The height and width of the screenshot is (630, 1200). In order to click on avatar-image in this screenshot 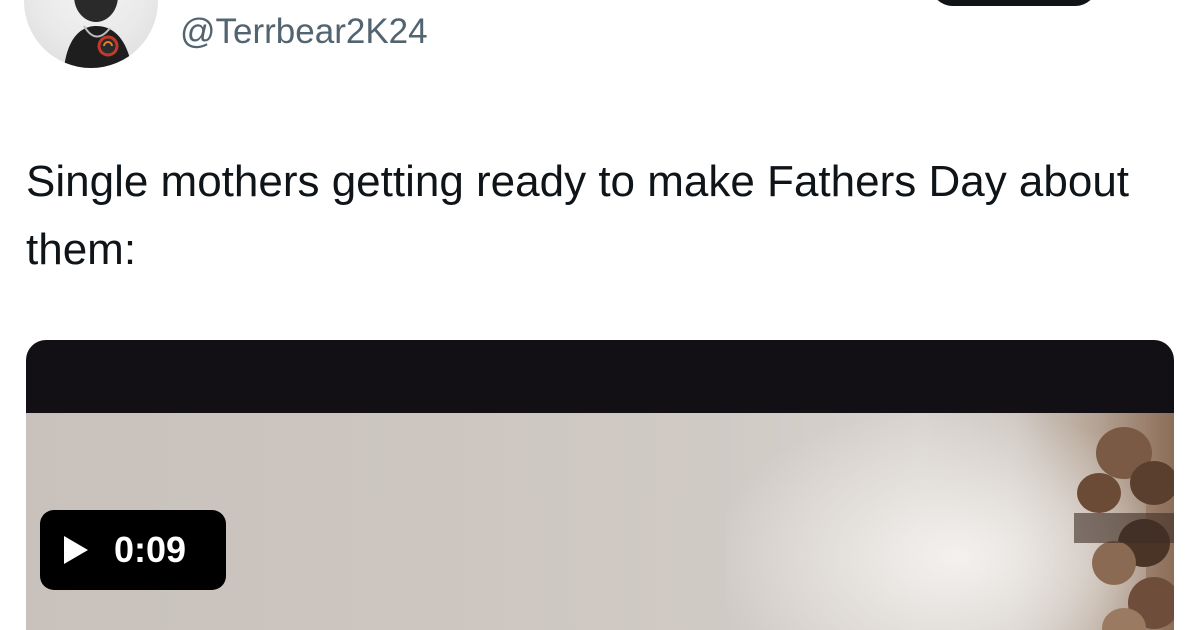, I will do `click(98, 34)`.